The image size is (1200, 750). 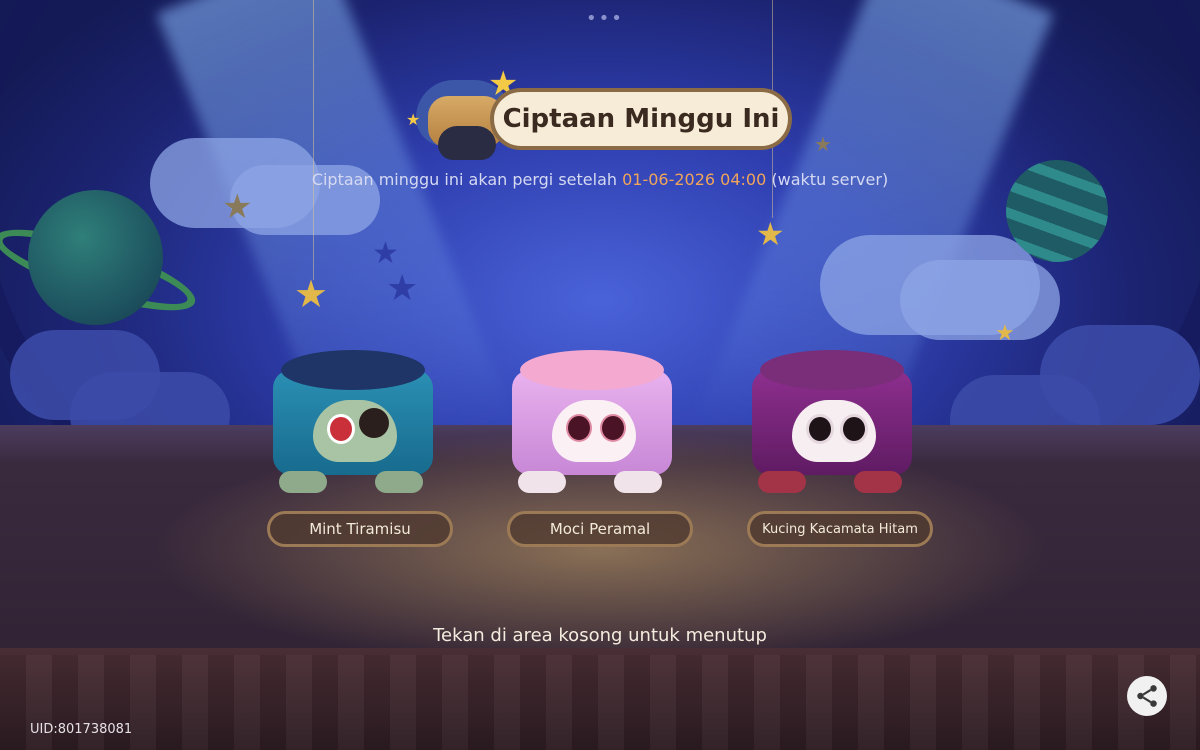 What do you see at coordinates (467, 143) in the screenshot?
I see `badge-cat-icon` at bounding box center [467, 143].